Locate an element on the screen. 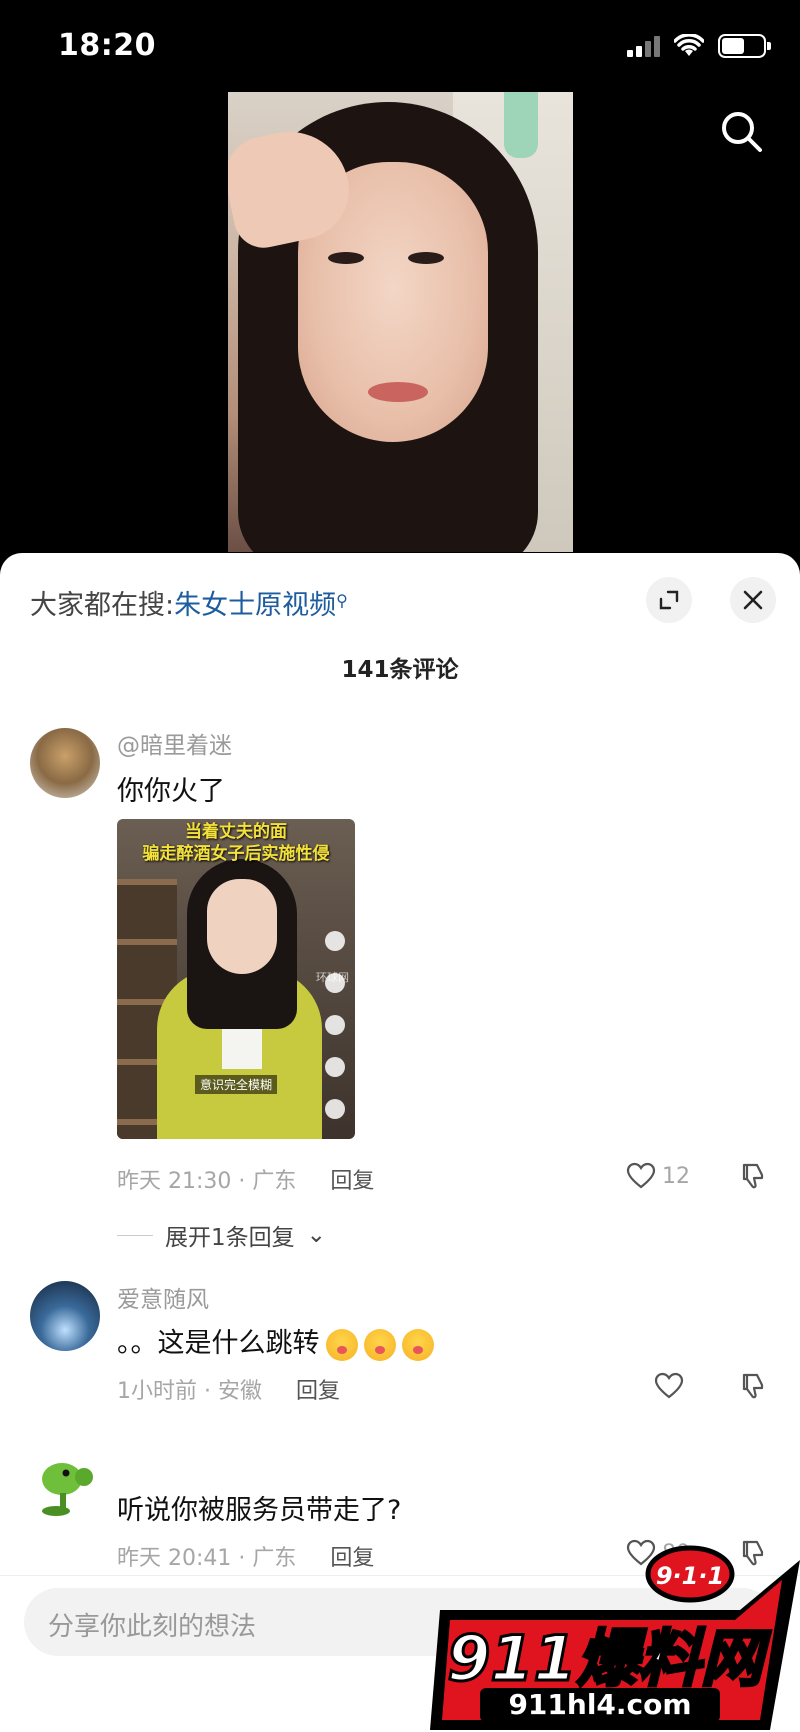 The image size is (800, 1732). comment-text: 你你火了 is located at coordinates (171, 791).